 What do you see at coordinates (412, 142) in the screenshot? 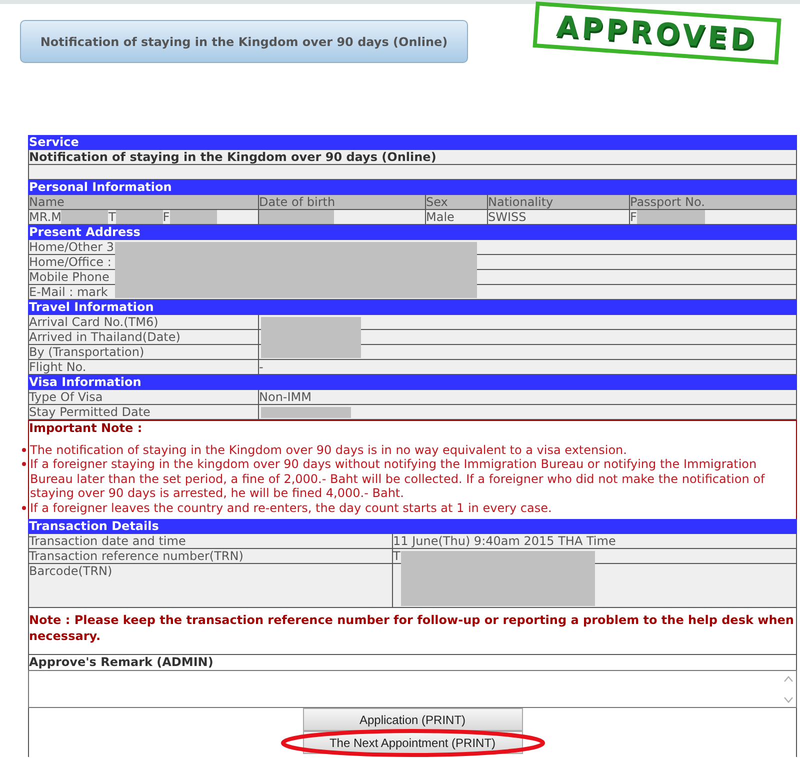
I see `section-heading: Service` at bounding box center [412, 142].